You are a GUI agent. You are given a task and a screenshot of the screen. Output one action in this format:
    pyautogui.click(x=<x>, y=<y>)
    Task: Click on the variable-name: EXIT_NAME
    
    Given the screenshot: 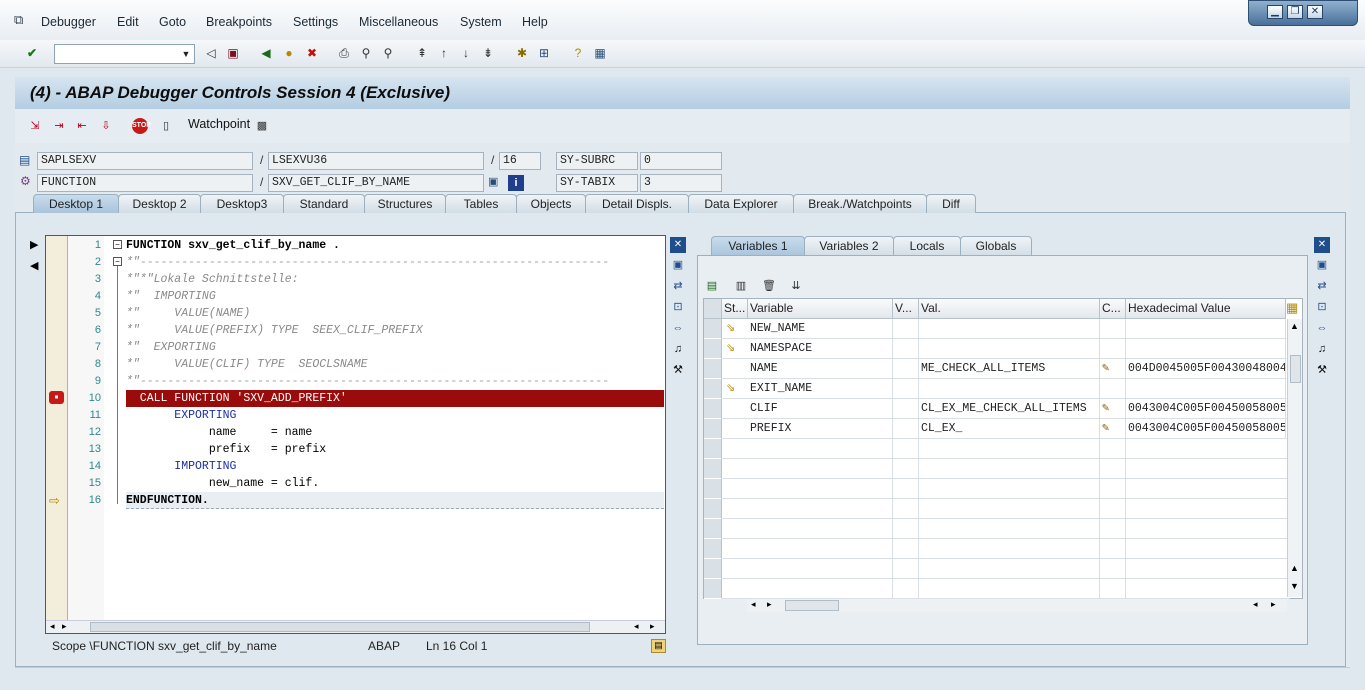 What is the action you would take?
    pyautogui.click(x=820, y=389)
    